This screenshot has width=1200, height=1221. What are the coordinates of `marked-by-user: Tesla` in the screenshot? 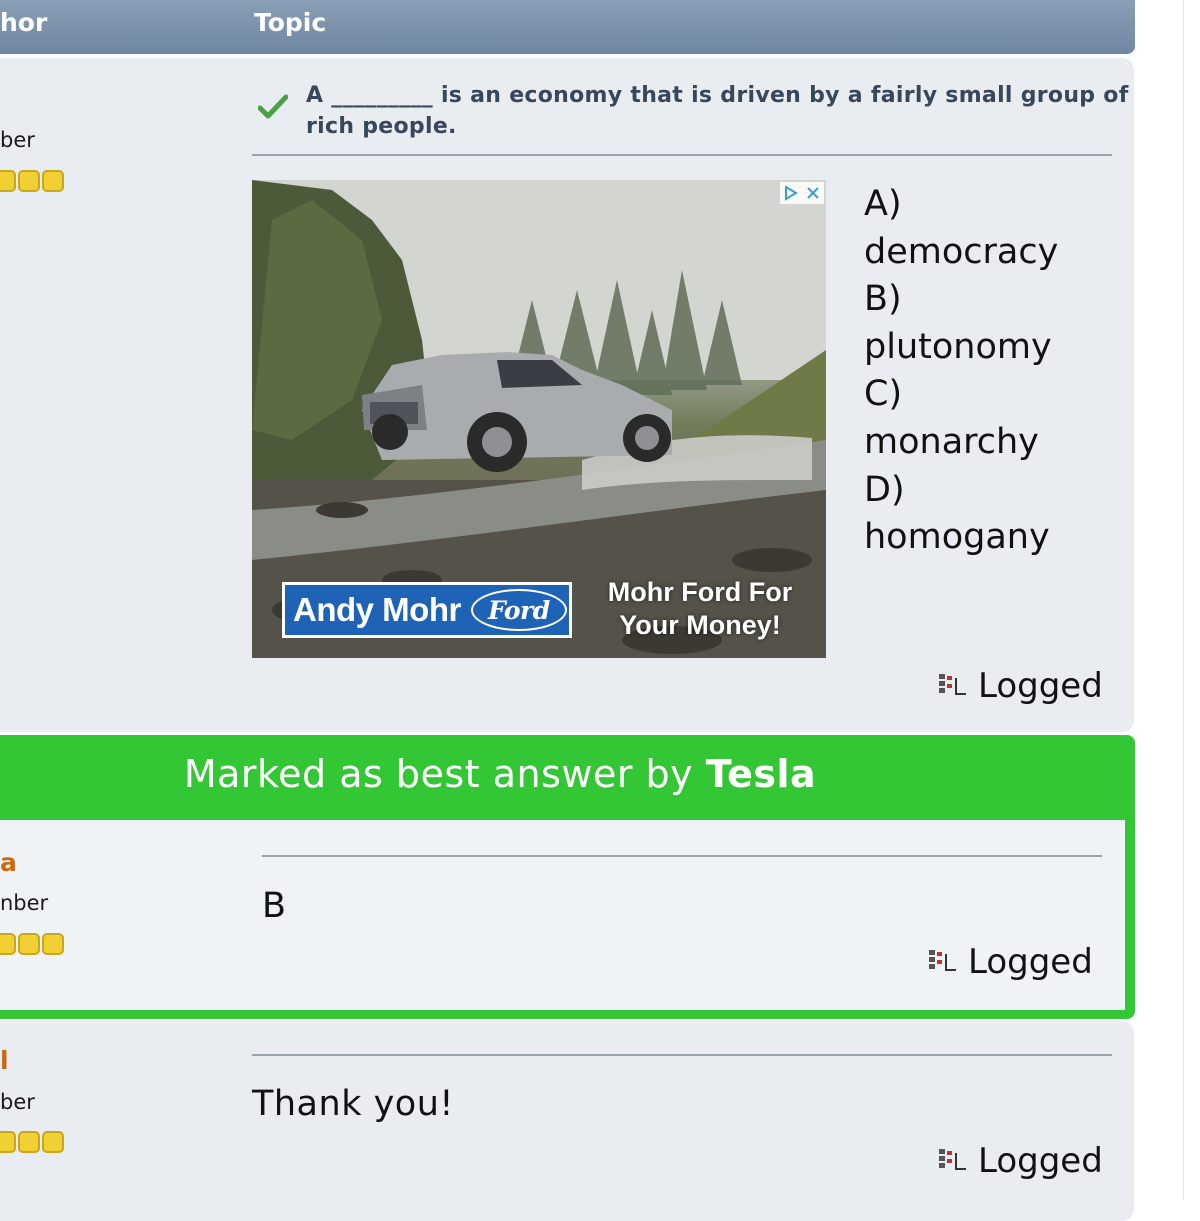 It's located at (761, 774).